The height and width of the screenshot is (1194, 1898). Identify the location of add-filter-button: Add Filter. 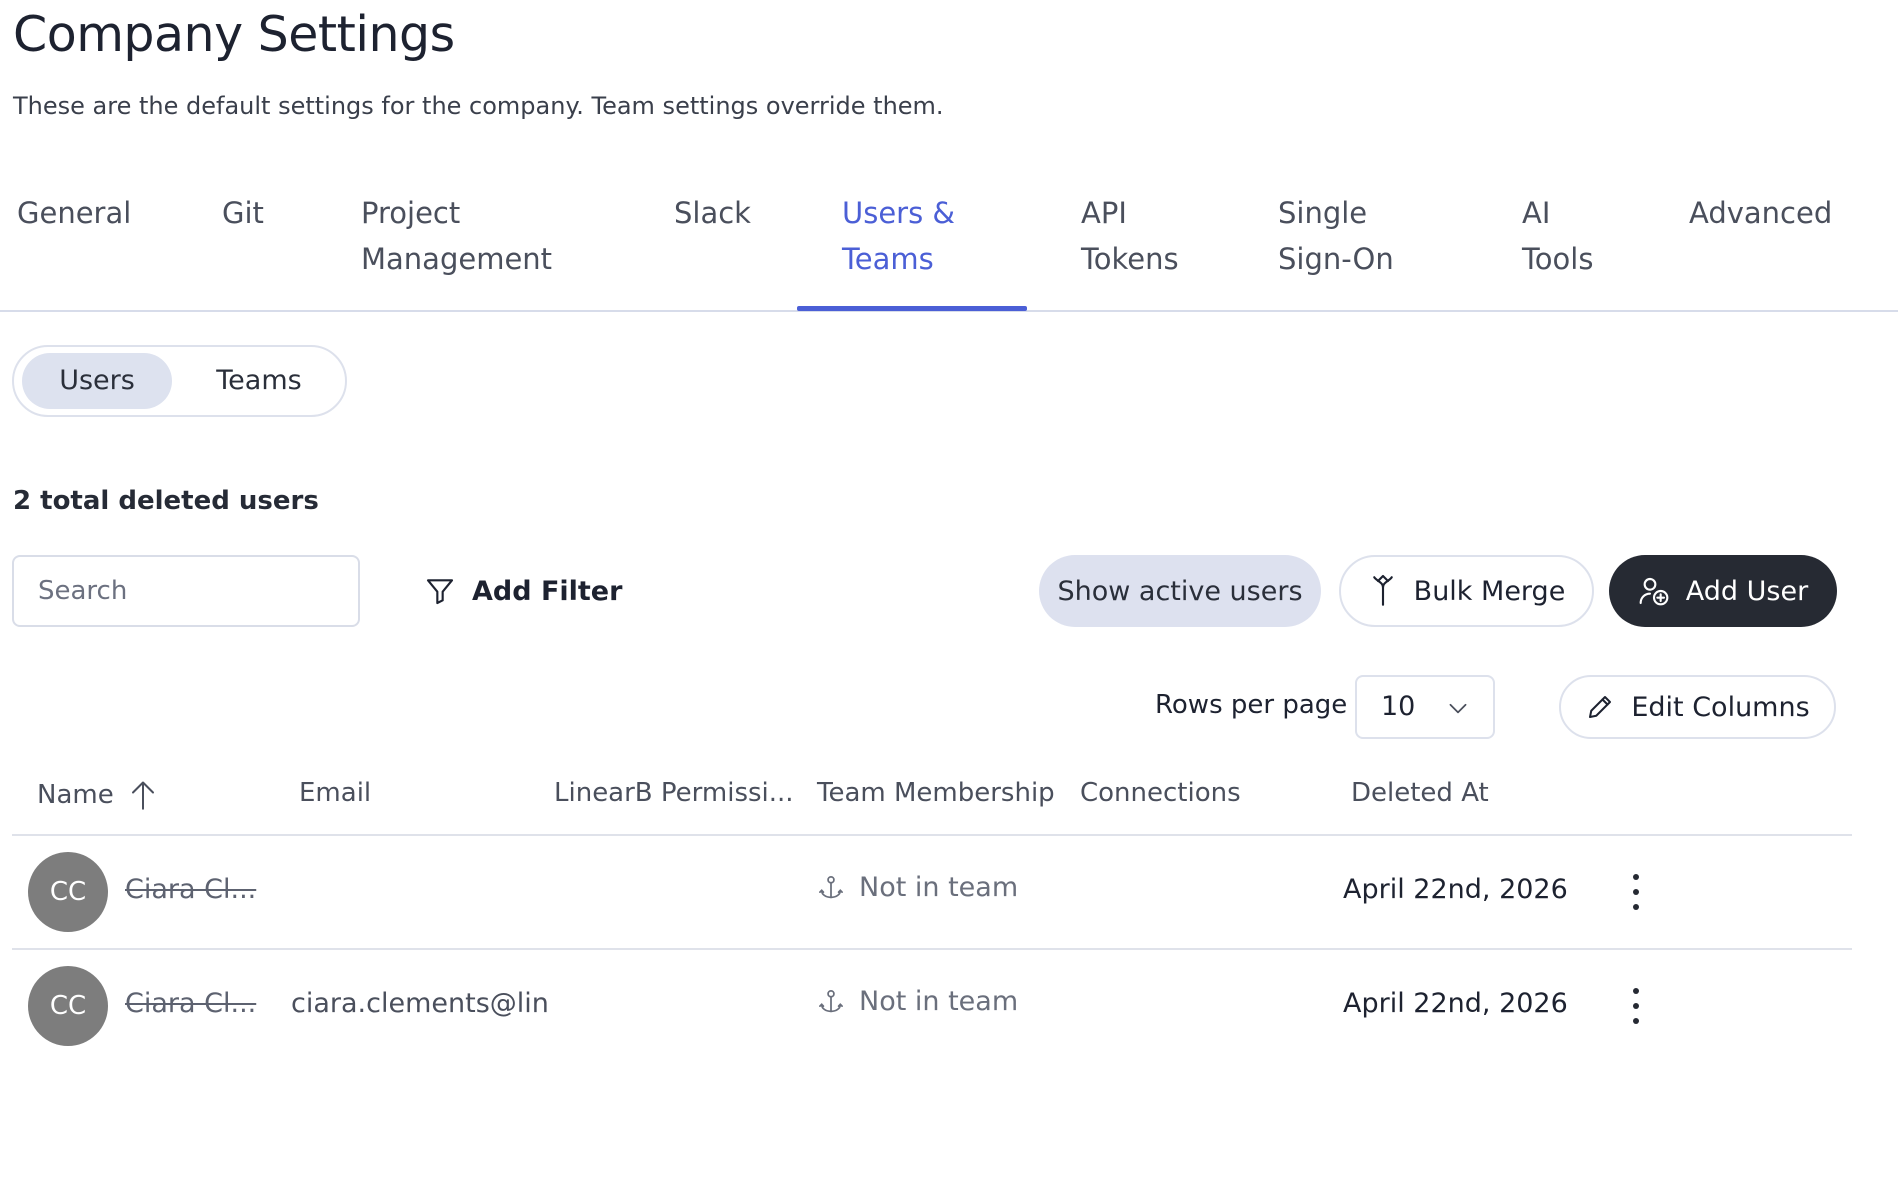
(523, 591).